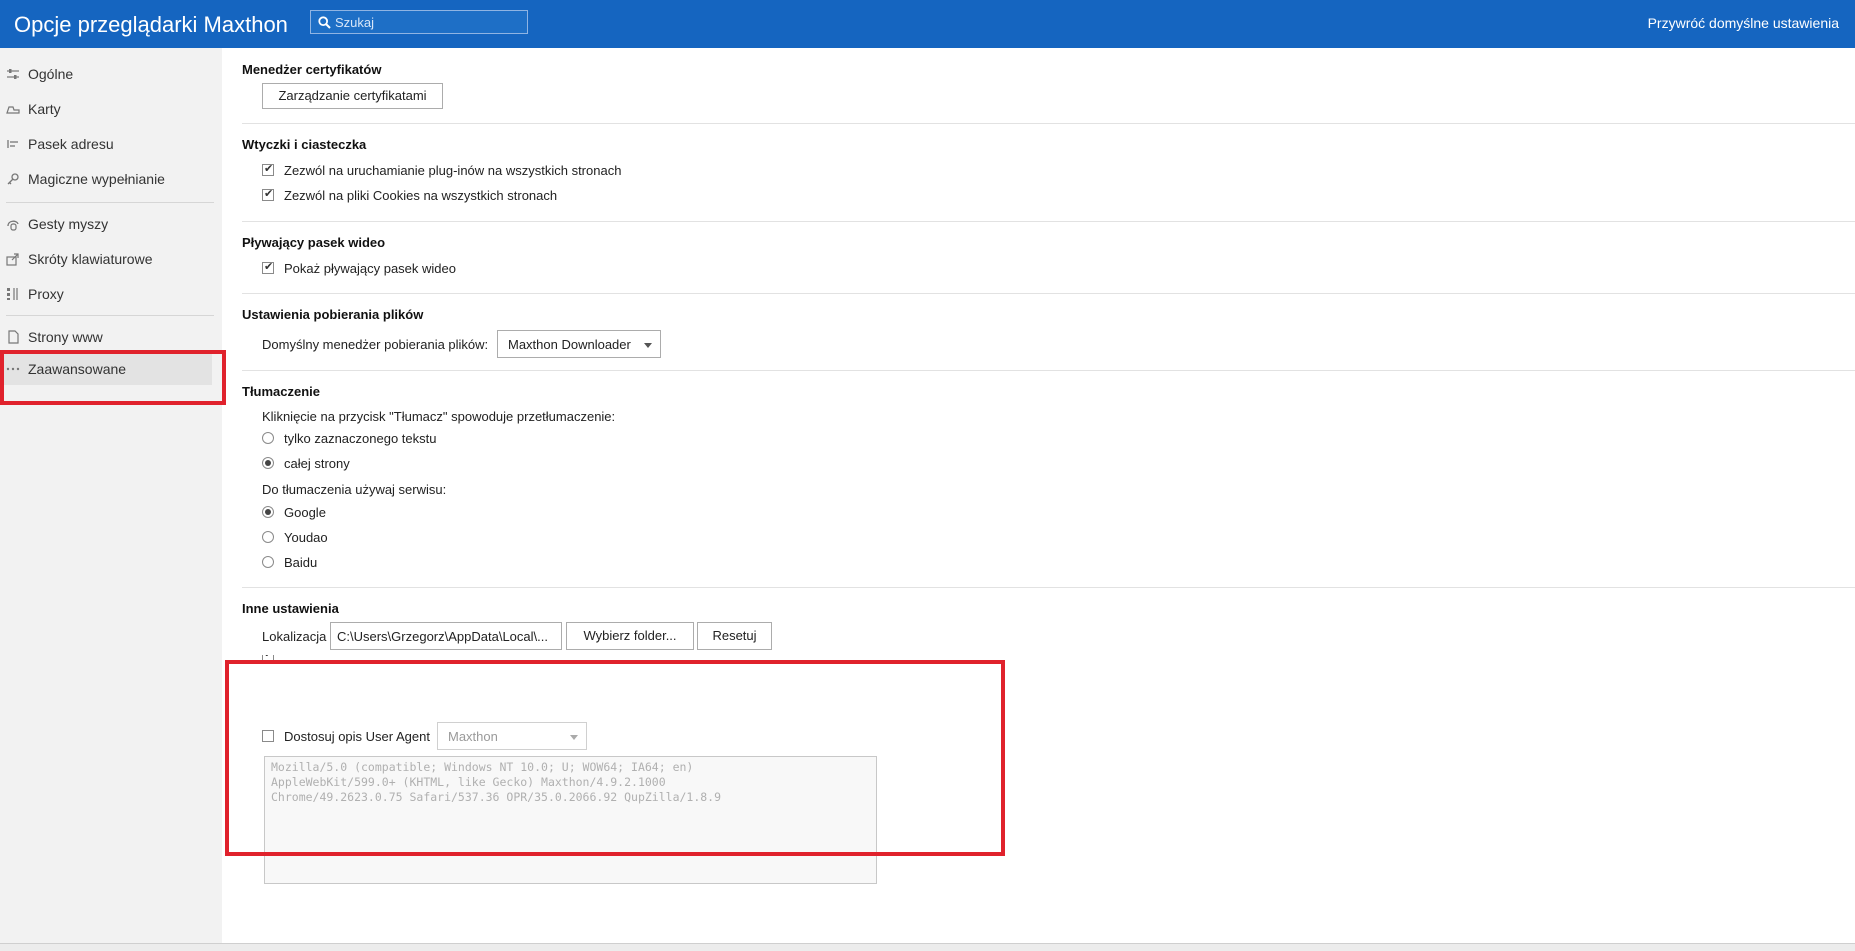 The height and width of the screenshot is (951, 1855). What do you see at coordinates (446, 636) in the screenshot?
I see `location-path-input` at bounding box center [446, 636].